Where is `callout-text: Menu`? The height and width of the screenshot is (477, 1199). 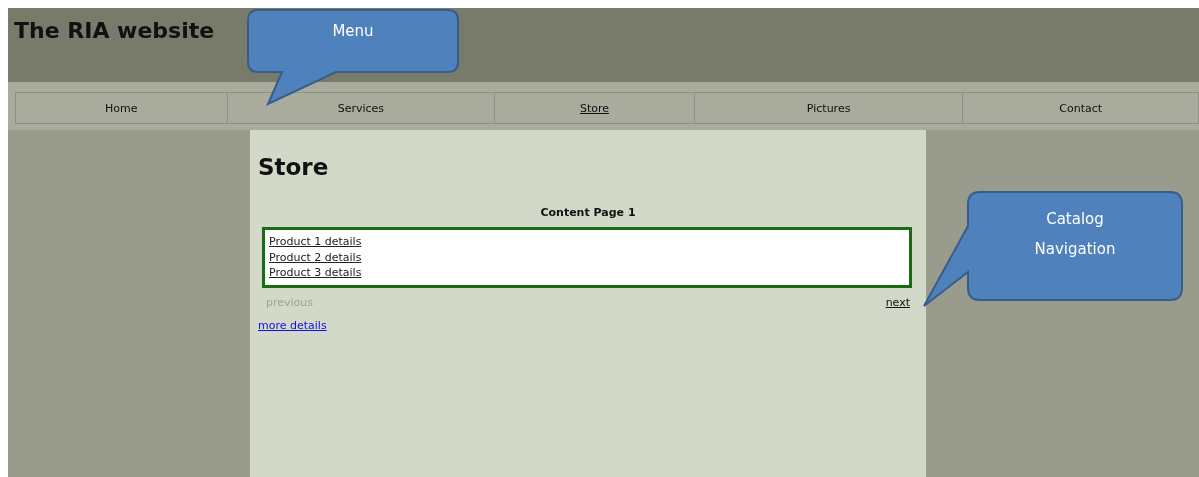
callout-text: Menu is located at coordinates (353, 31).